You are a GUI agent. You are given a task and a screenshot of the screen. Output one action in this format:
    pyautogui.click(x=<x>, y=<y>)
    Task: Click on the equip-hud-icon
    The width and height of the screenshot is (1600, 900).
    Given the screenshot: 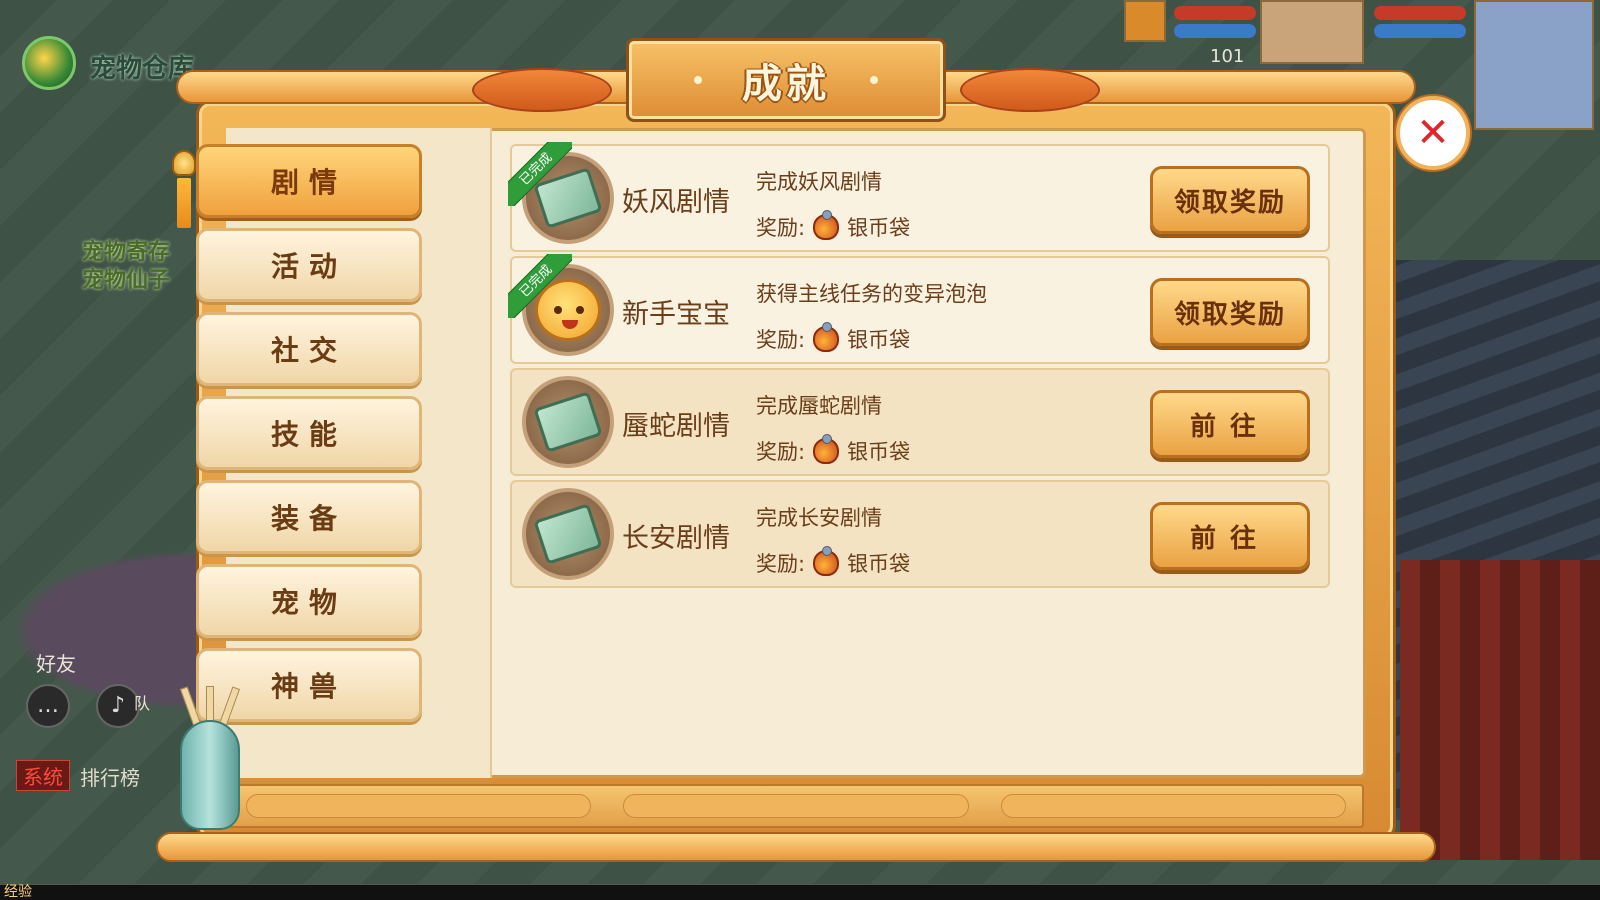 What is the action you would take?
    pyautogui.click(x=1145, y=21)
    